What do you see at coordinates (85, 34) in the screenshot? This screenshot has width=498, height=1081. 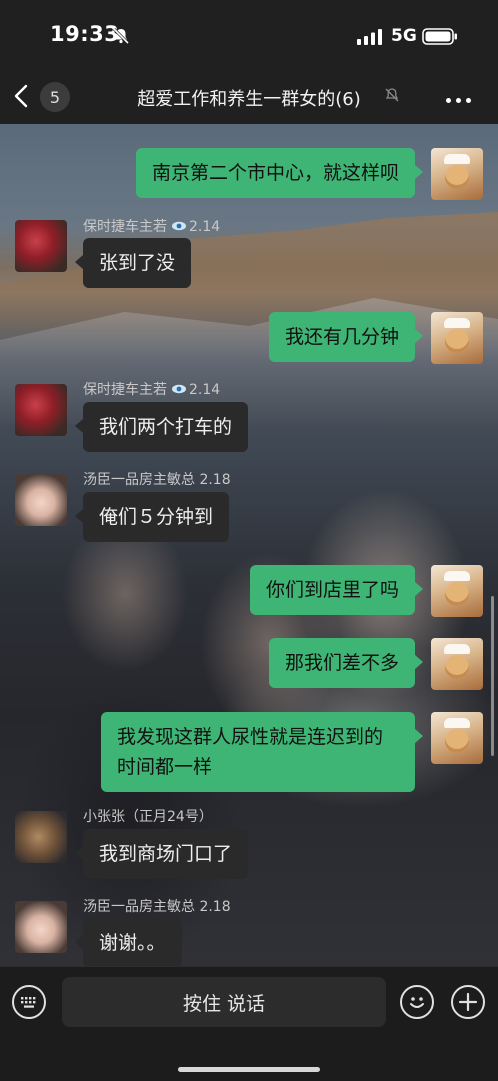 I see `status-time: 19:33` at bounding box center [85, 34].